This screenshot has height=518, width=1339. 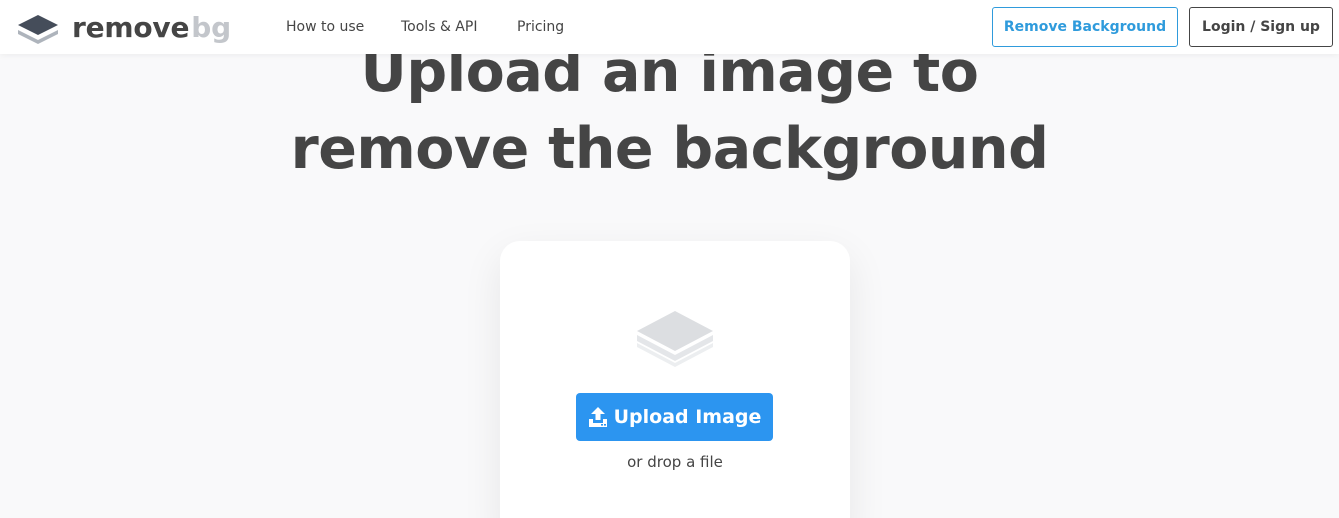 I want to click on nav-tools-api: Tools & API, so click(x=439, y=27).